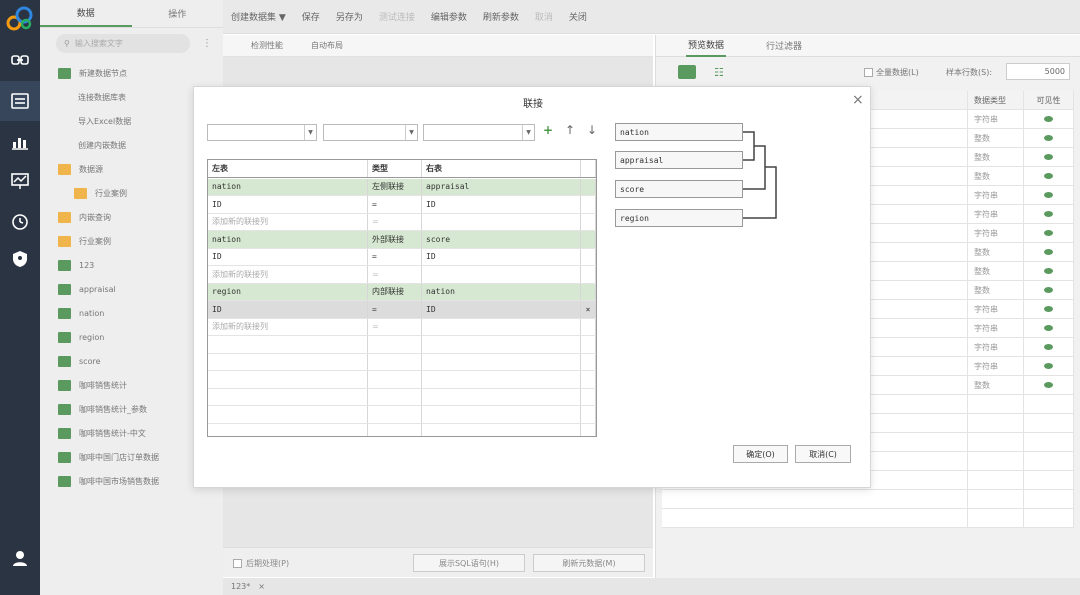 The image size is (1080, 595). What do you see at coordinates (679, 189) in the screenshot?
I see `table-node: score` at bounding box center [679, 189].